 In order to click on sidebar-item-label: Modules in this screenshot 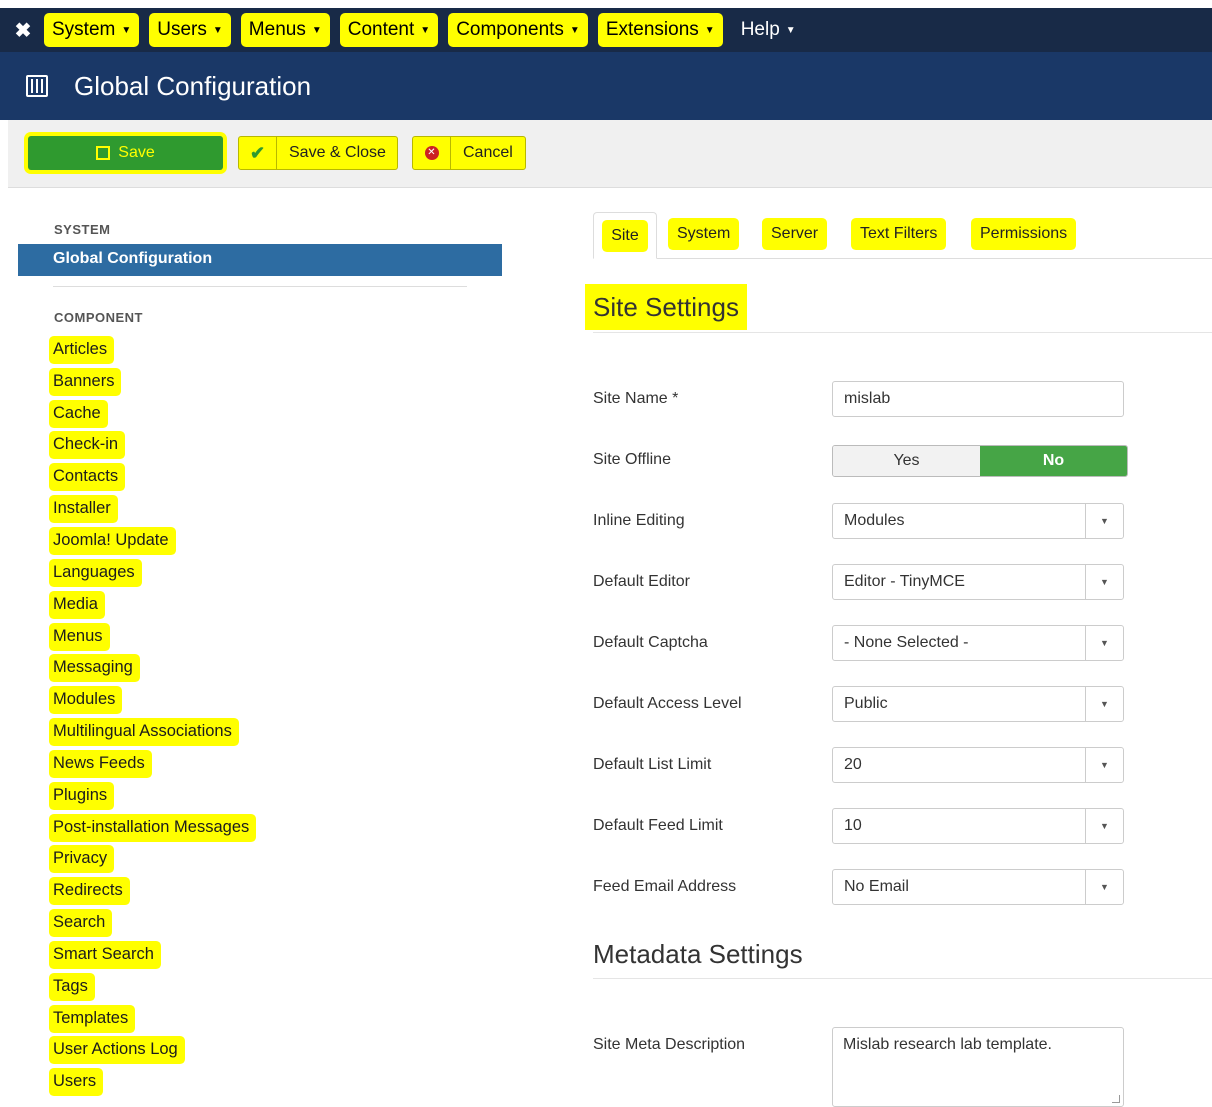, I will do `click(86, 700)`.